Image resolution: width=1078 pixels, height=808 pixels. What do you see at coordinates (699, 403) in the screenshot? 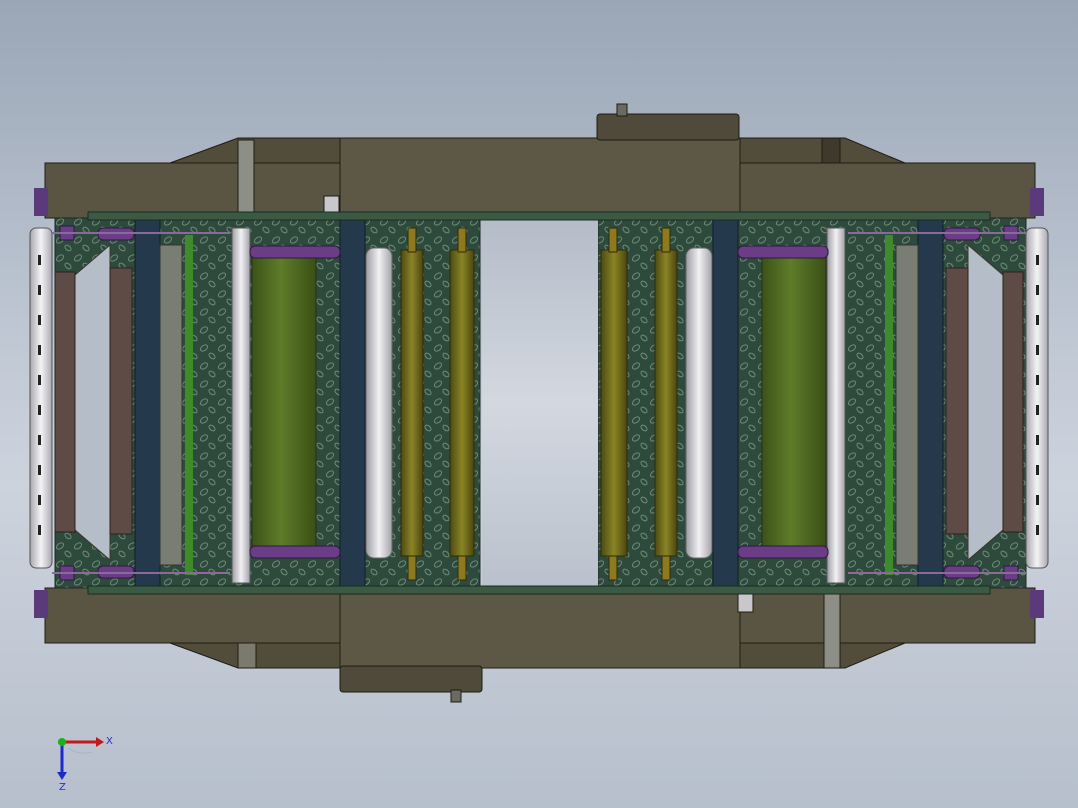
I see `white-roller-right` at bounding box center [699, 403].